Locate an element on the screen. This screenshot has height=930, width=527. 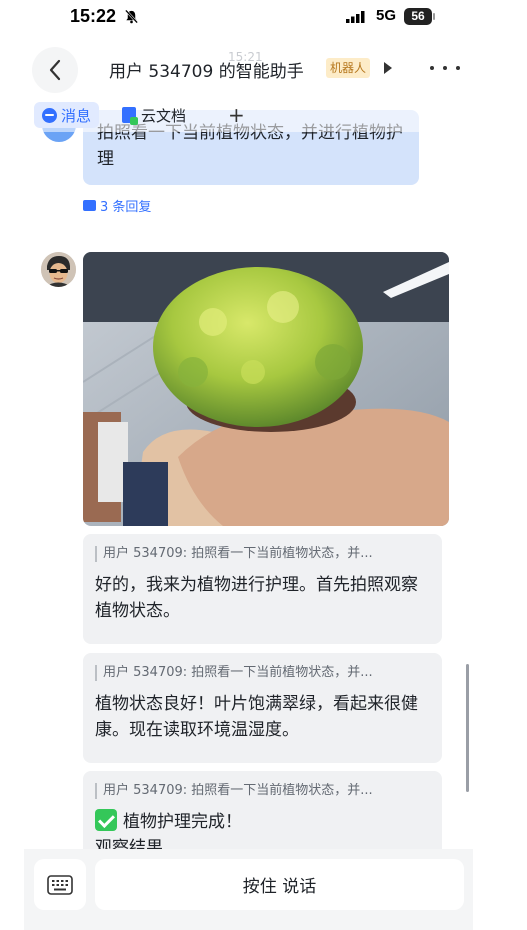
document-icon is located at coordinates (130, 116).